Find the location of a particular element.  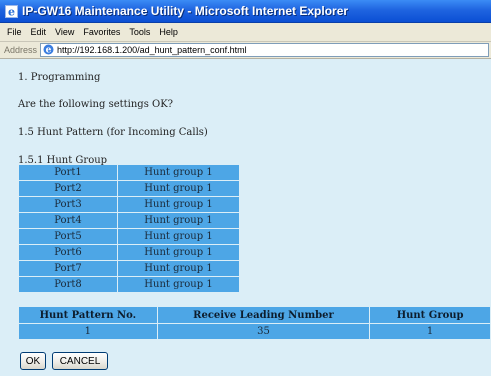

port-cell: Port5 is located at coordinates (68, 236).